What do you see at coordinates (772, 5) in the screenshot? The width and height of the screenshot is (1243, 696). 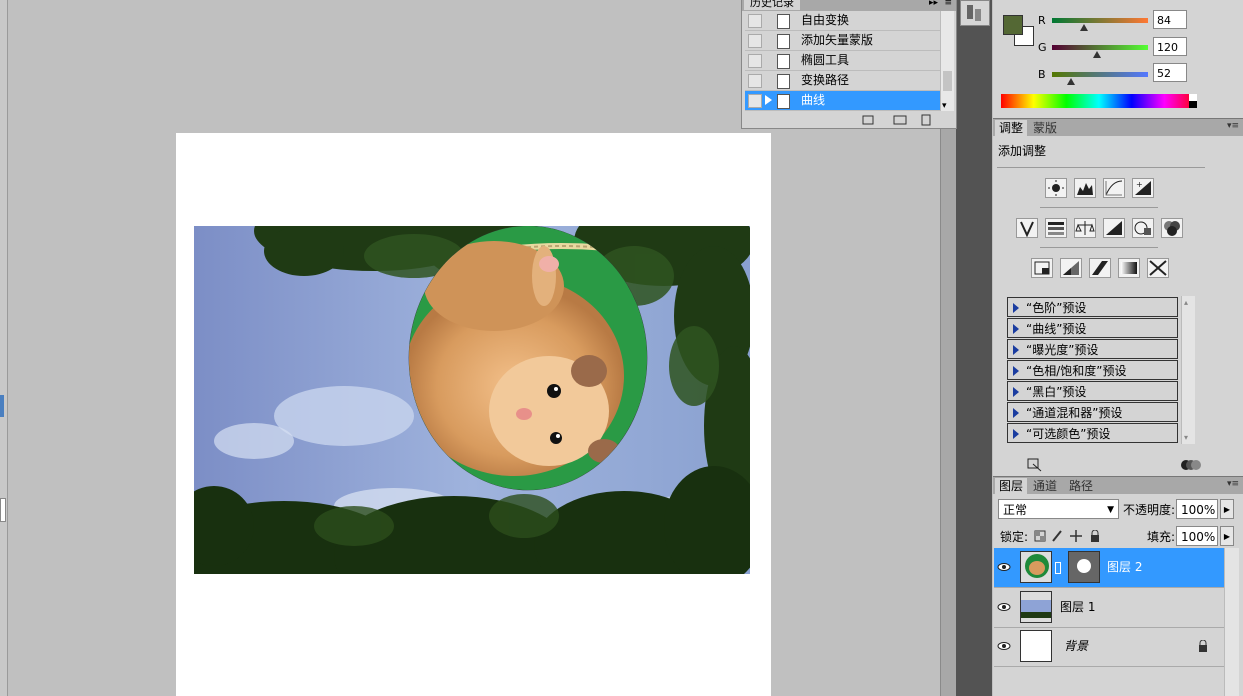 I see `history-tab: 历史记录` at bounding box center [772, 5].